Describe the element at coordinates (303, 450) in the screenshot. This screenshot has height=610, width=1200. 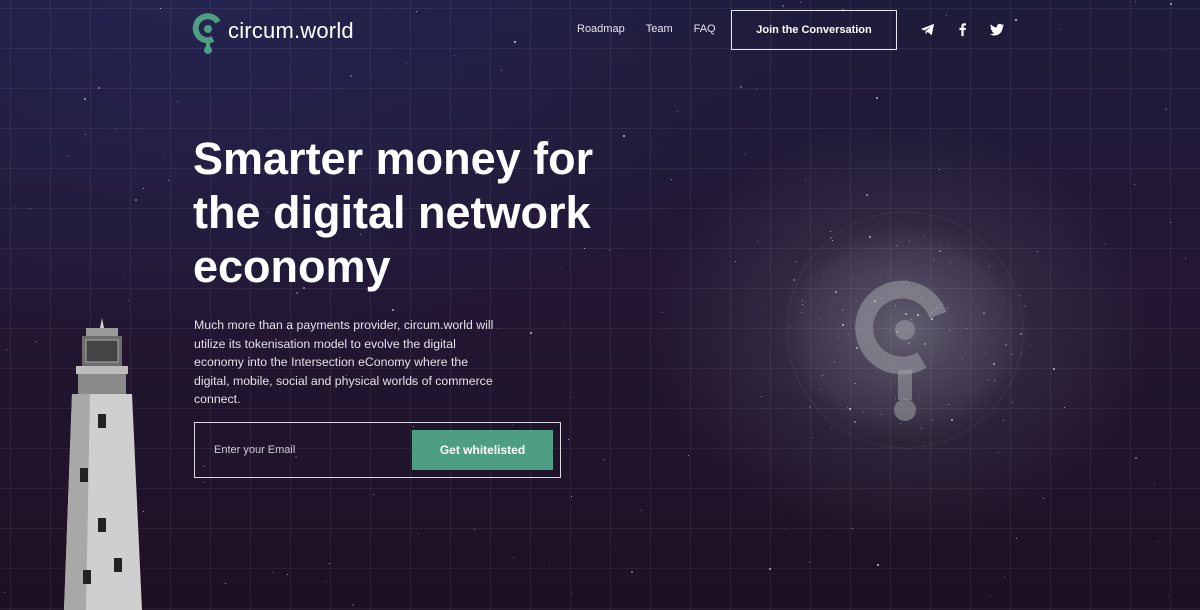
I see `email-input` at that location.